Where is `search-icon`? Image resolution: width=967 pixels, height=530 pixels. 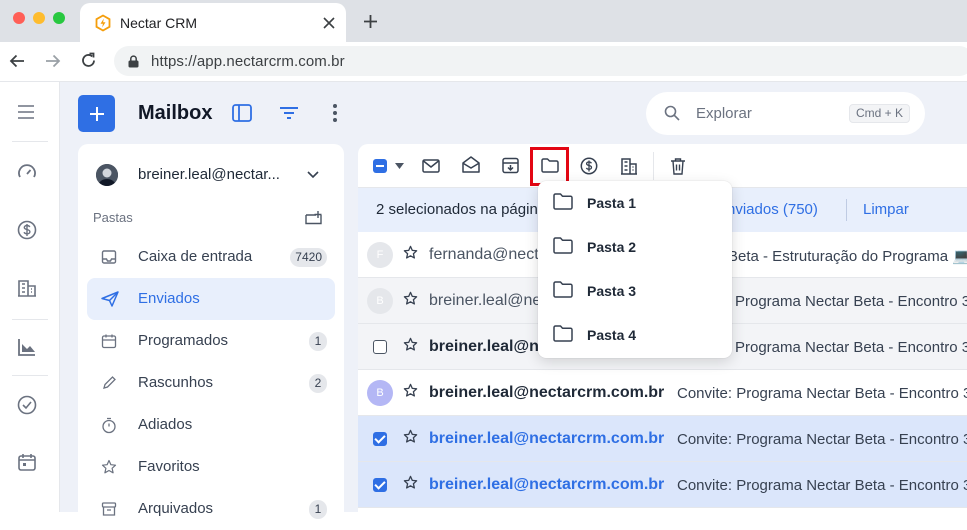
search-icon is located at coordinates (672, 113).